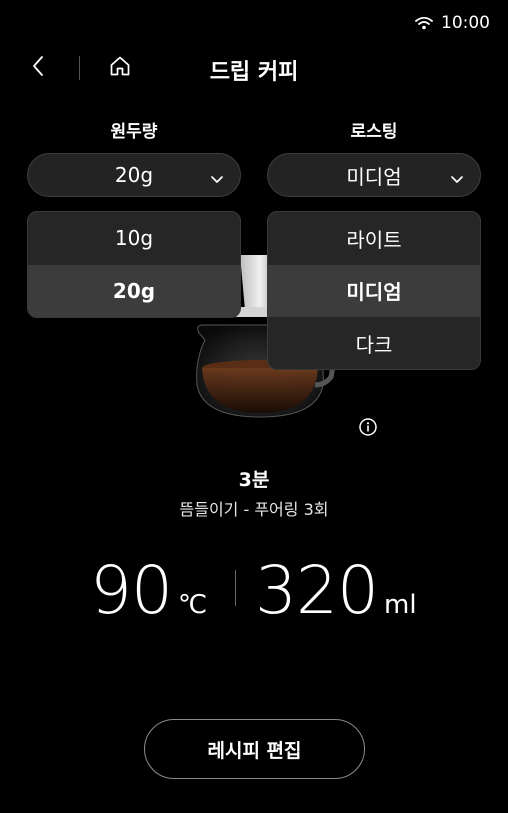  What do you see at coordinates (254, 509) in the screenshot?
I see `brew-method: 뜸들이기 - 푸어링 3회` at bounding box center [254, 509].